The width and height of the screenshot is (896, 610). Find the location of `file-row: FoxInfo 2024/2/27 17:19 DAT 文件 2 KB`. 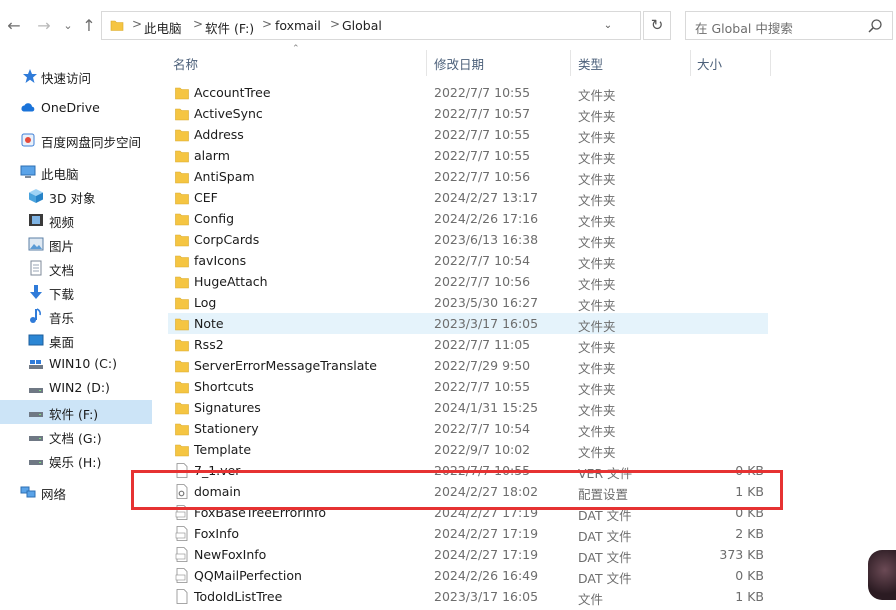

file-row: FoxInfo 2024/2/27 17:19 DAT 文件 2 KB is located at coordinates (468, 533).